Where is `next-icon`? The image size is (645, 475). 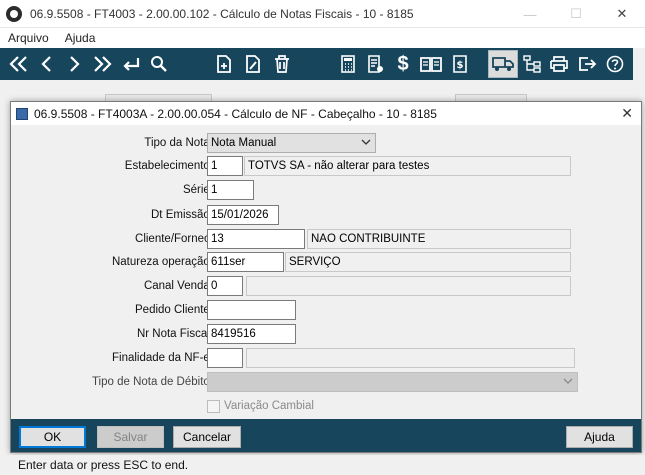
next-icon is located at coordinates (74, 64).